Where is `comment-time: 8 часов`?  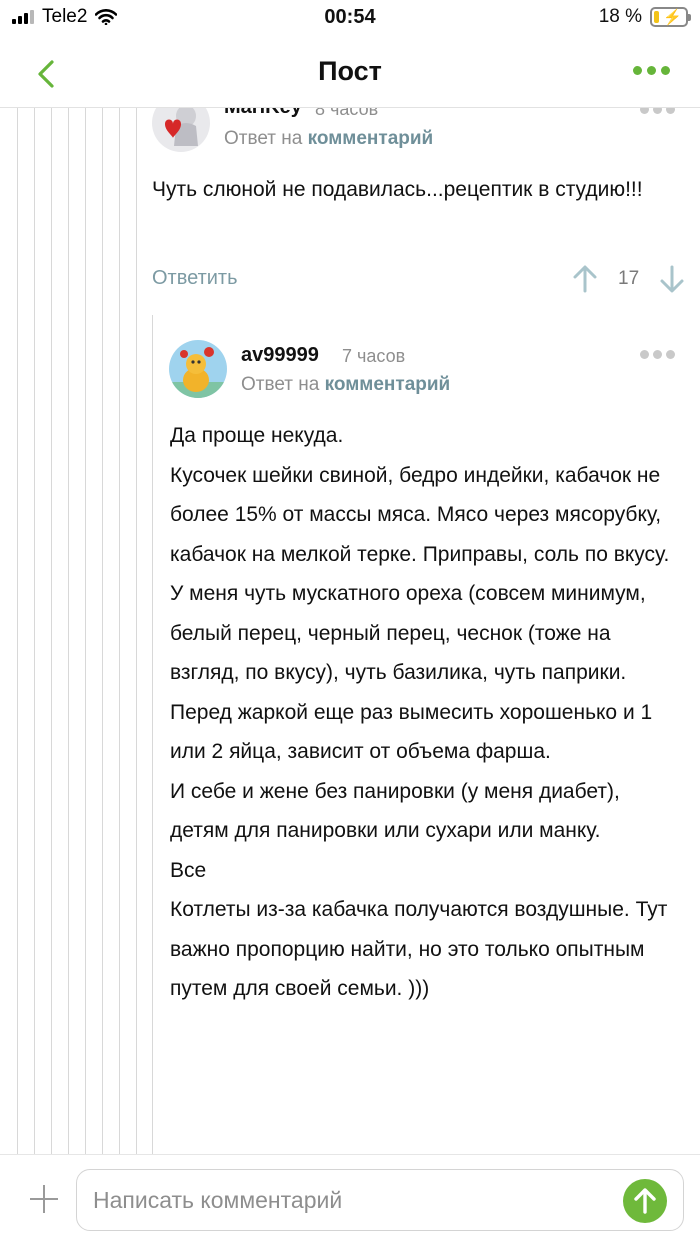 comment-time: 8 часов is located at coordinates (347, 113).